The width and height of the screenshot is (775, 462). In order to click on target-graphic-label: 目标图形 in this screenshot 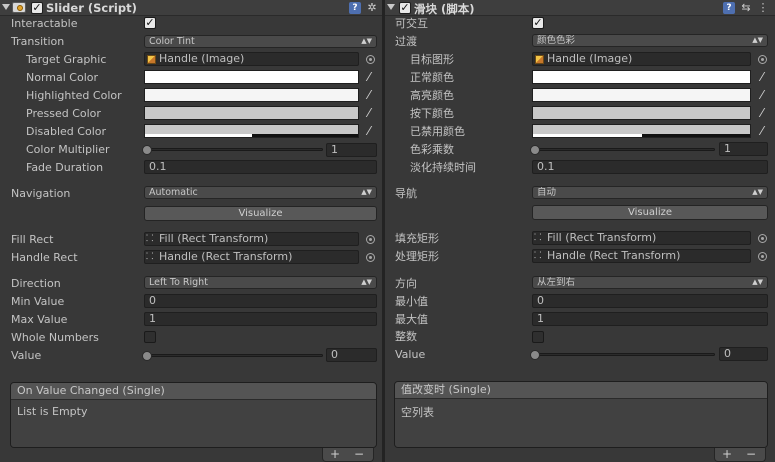, I will do `click(432, 59)`.